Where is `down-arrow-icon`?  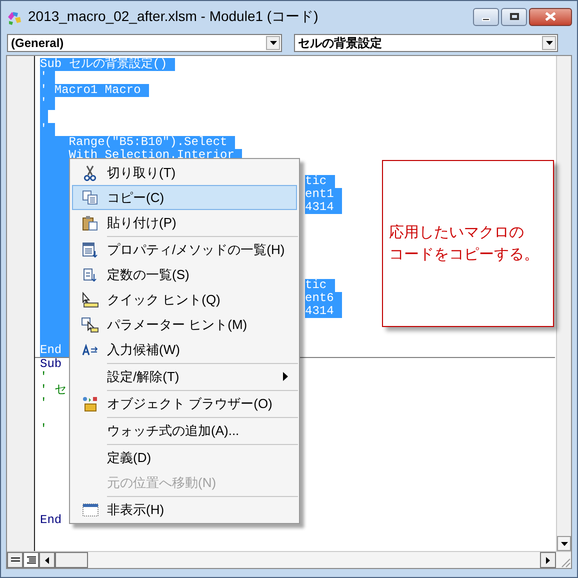 down-arrow-icon is located at coordinates (564, 544).